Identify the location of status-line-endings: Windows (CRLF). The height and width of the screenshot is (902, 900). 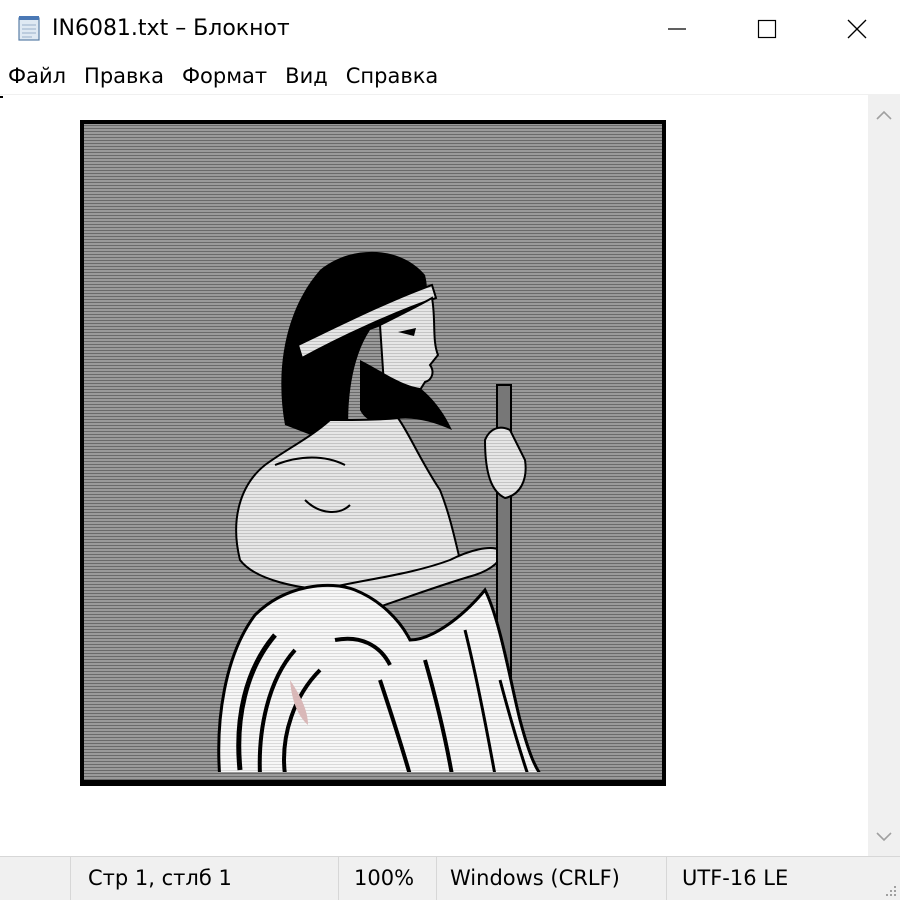
(535, 878).